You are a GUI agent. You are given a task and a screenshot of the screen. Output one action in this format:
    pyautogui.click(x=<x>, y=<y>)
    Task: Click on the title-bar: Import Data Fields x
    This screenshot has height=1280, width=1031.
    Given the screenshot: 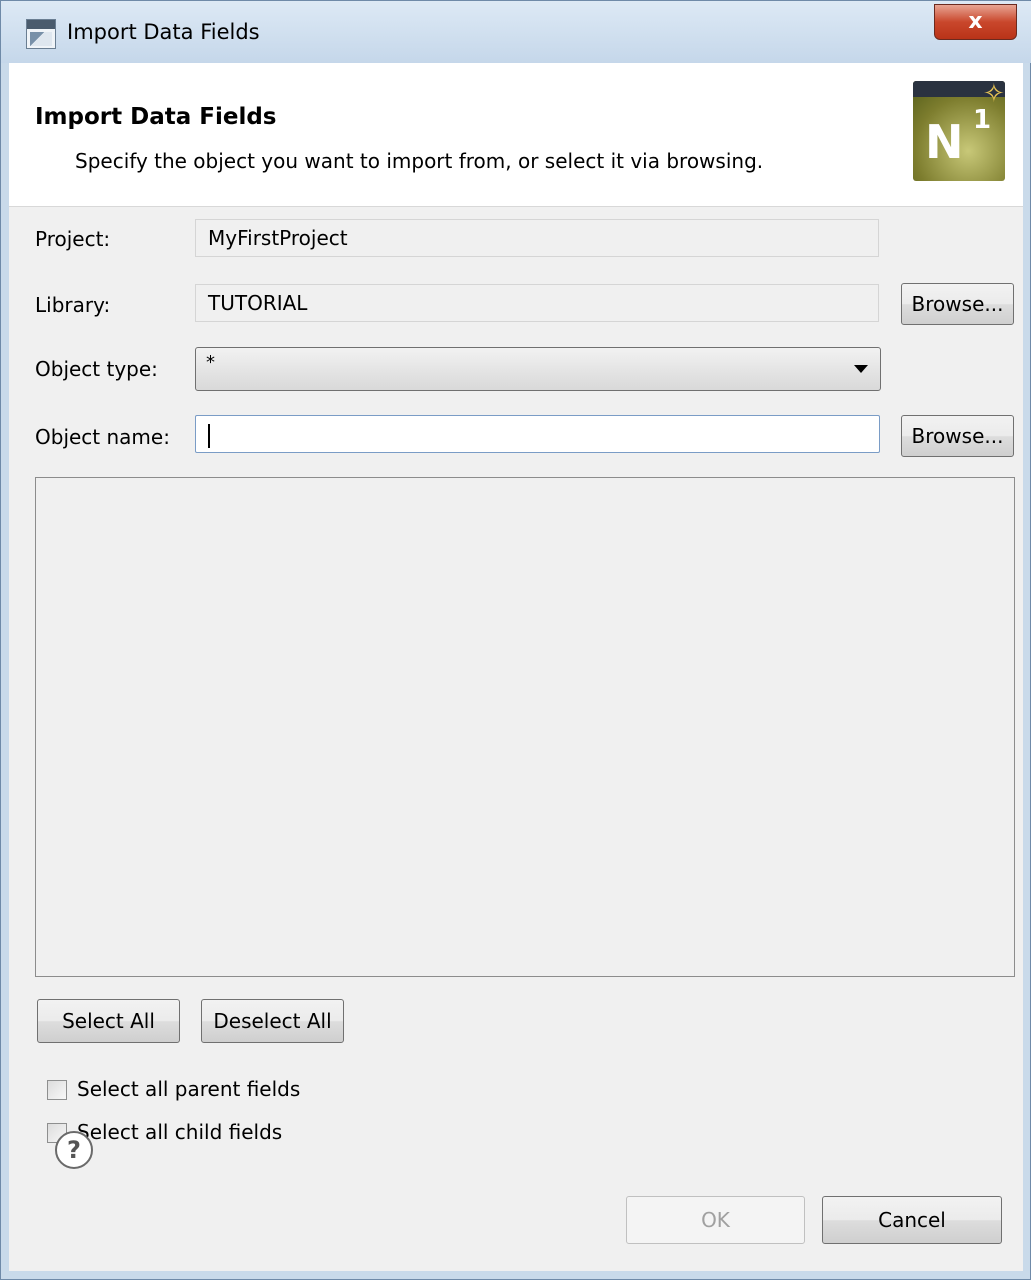 What is the action you would take?
    pyautogui.click(x=516, y=32)
    